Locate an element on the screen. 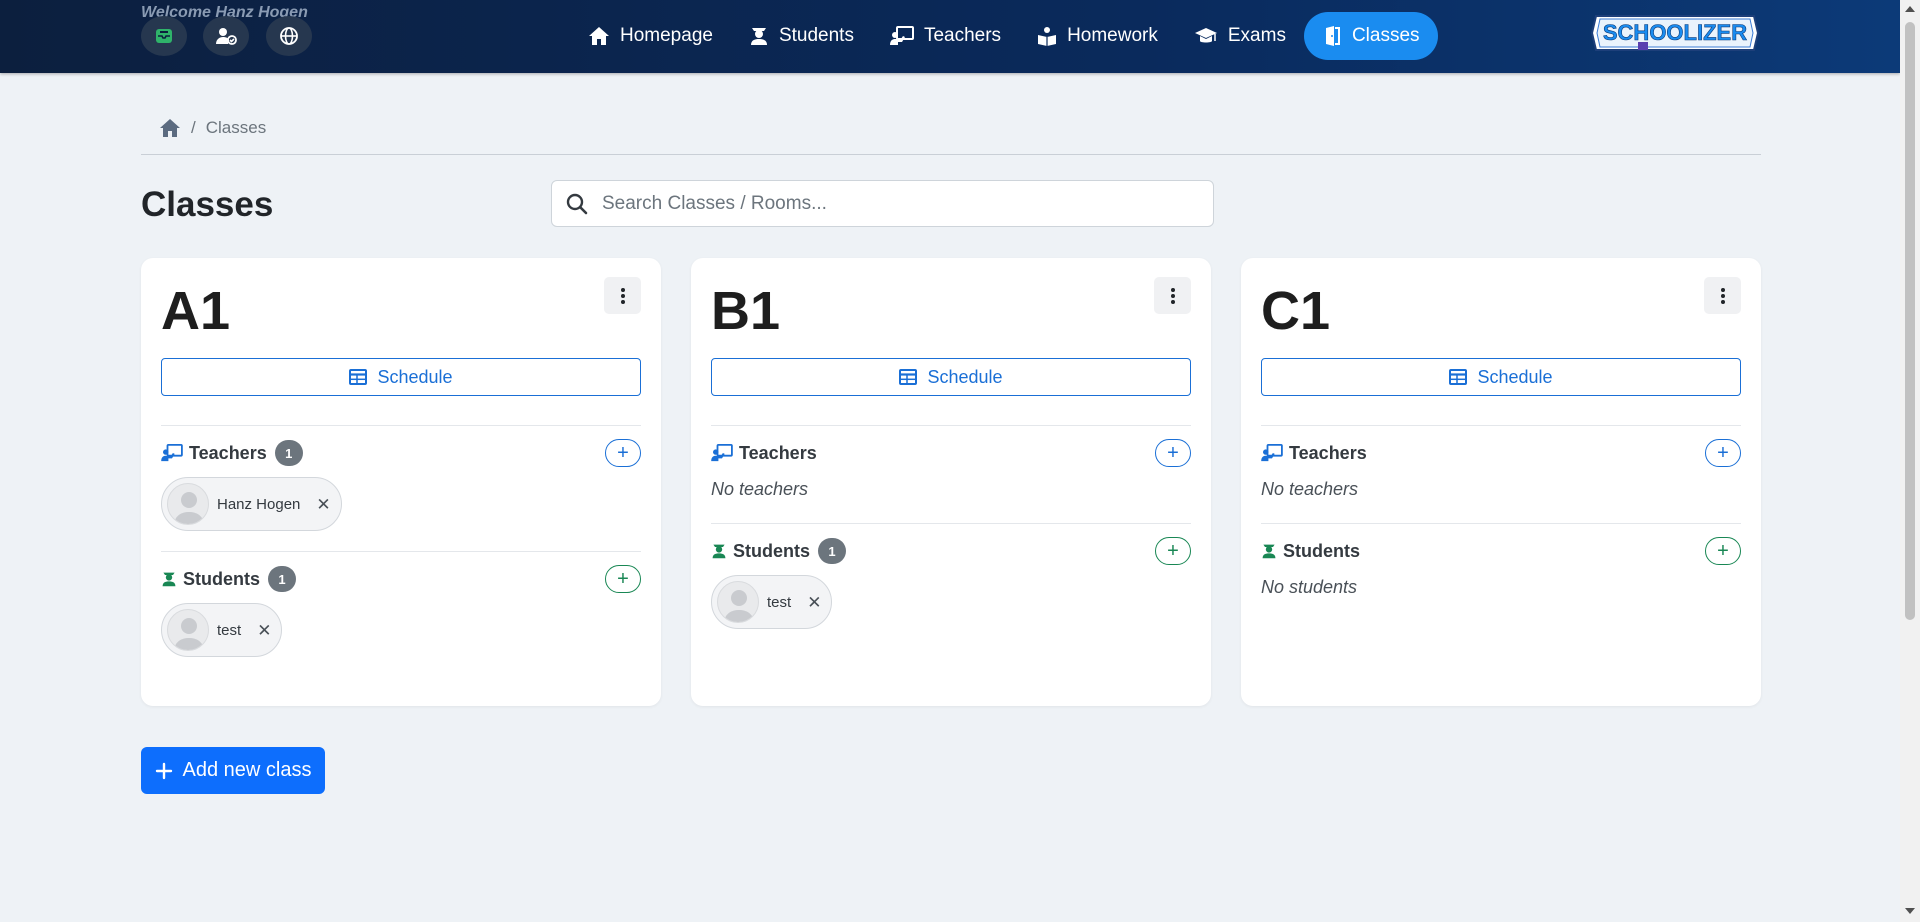  logo-text: SCHOOLIZER is located at coordinates (1675, 32).